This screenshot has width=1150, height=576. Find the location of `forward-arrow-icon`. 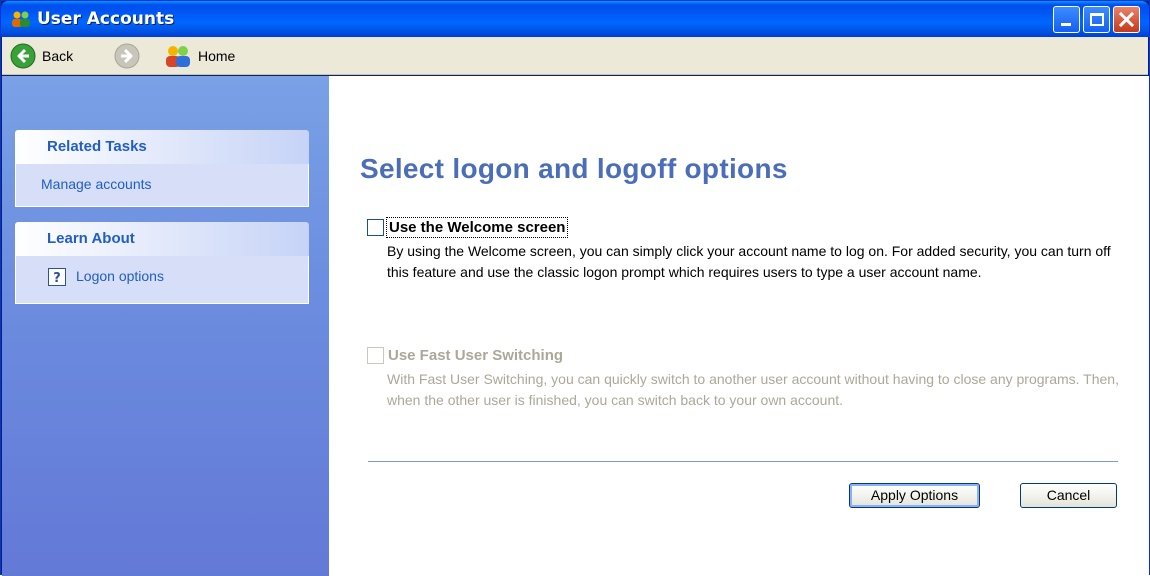

forward-arrow-icon is located at coordinates (127, 56).